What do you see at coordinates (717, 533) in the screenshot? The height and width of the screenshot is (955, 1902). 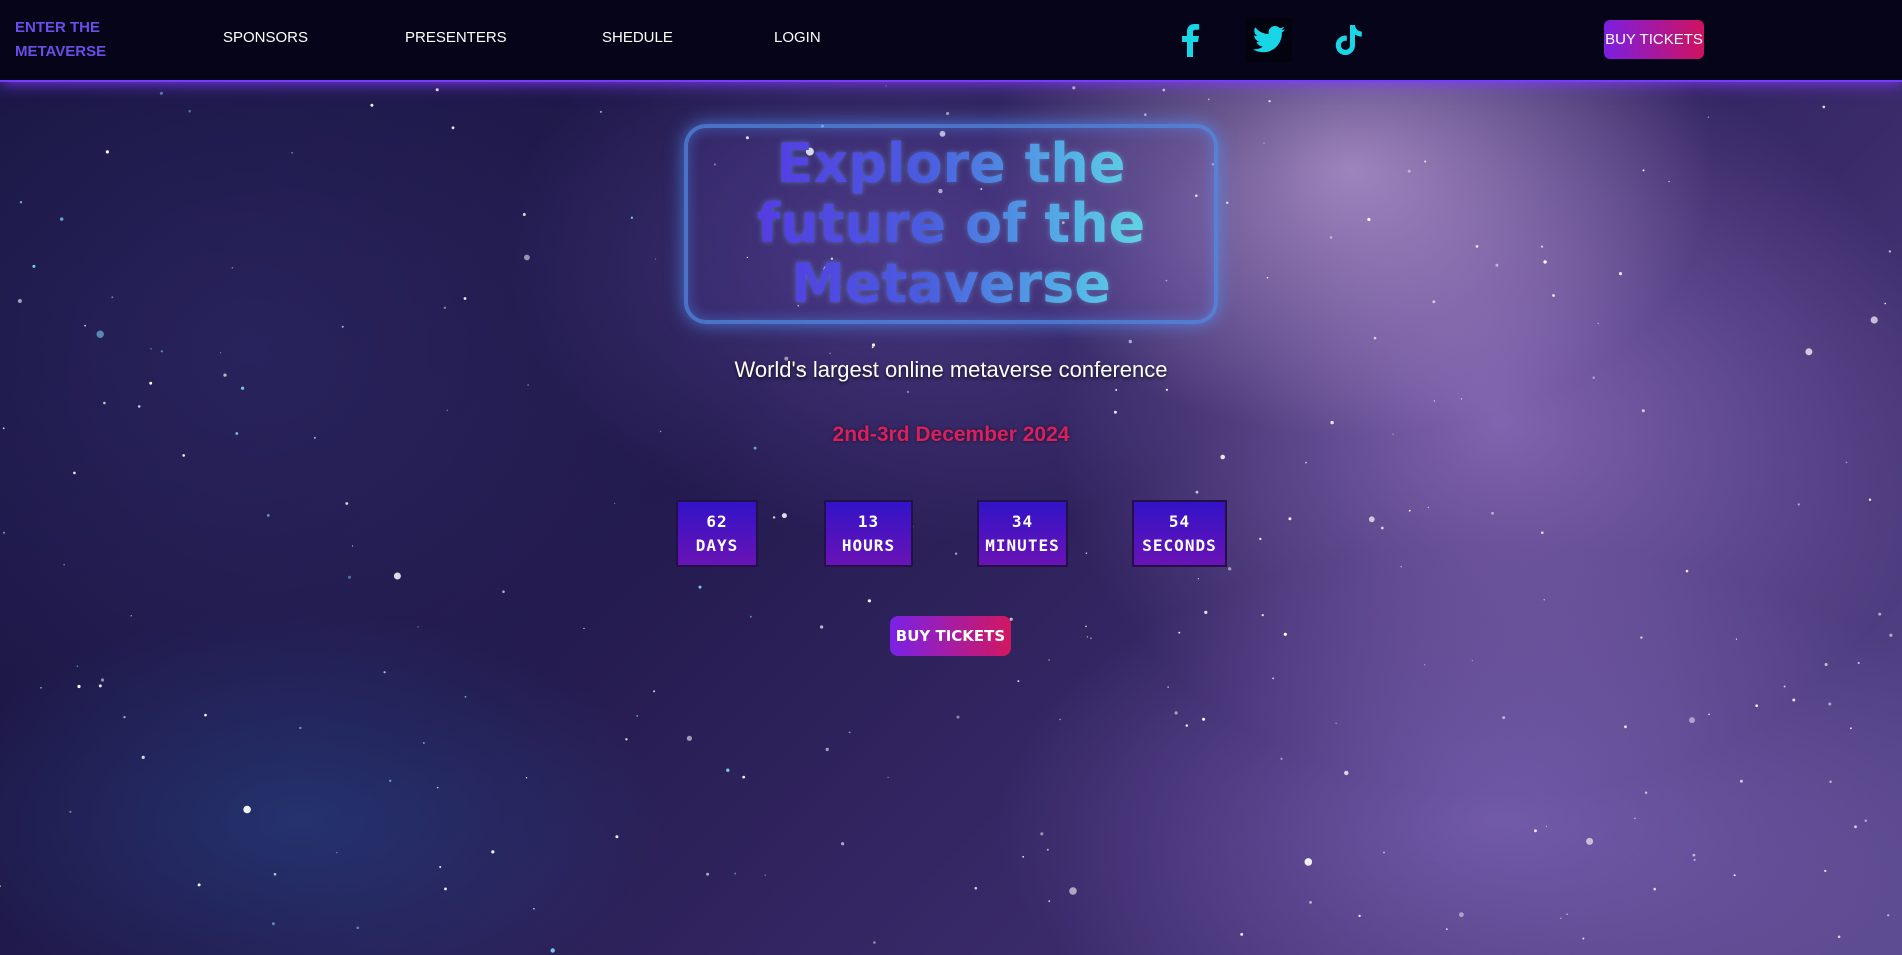 I see `countdown-days: 62 DAYS` at bounding box center [717, 533].